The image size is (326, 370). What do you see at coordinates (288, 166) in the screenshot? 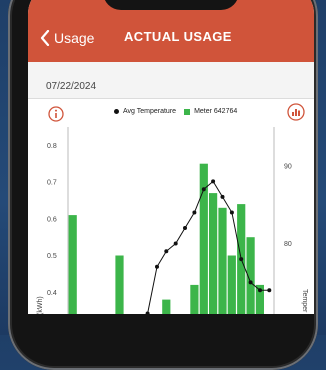
I see `right-tick-label: 90` at bounding box center [288, 166].